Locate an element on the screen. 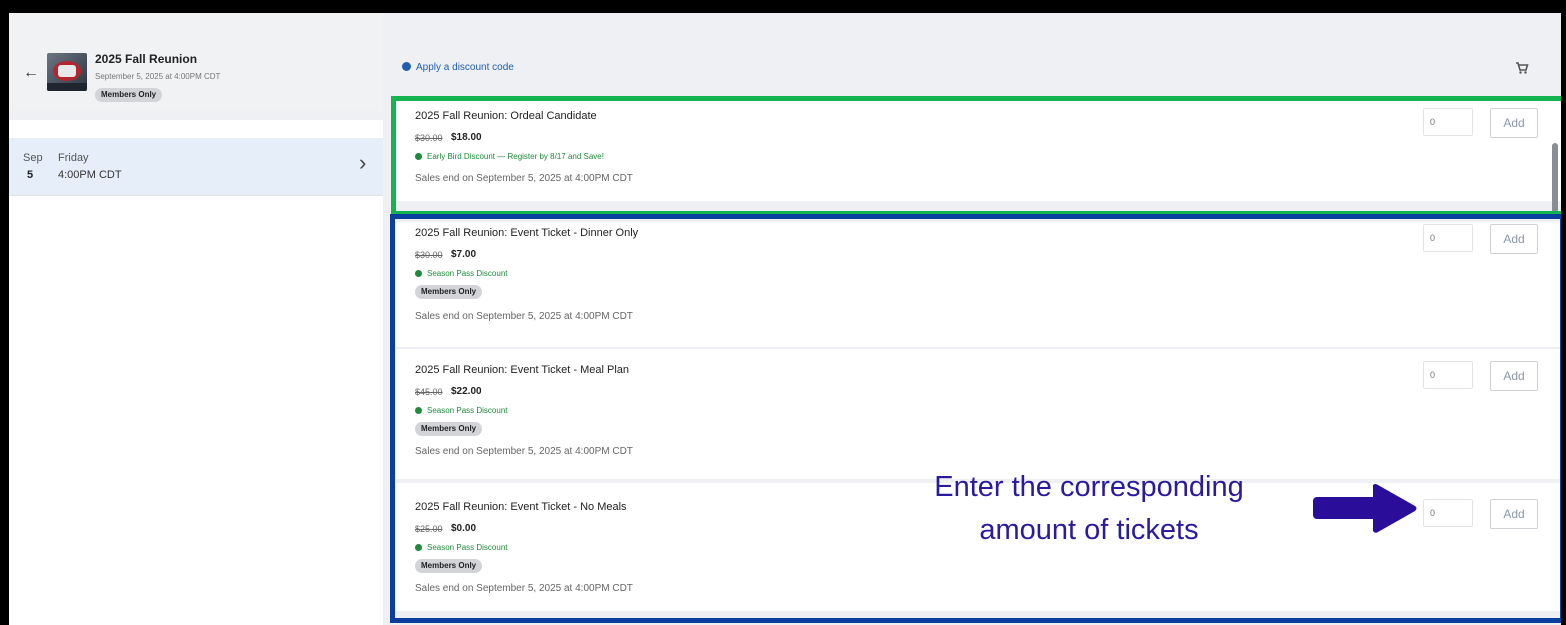 This screenshot has width=1566, height=625. annotation-line-2: amount of tickets is located at coordinates (1089, 530).